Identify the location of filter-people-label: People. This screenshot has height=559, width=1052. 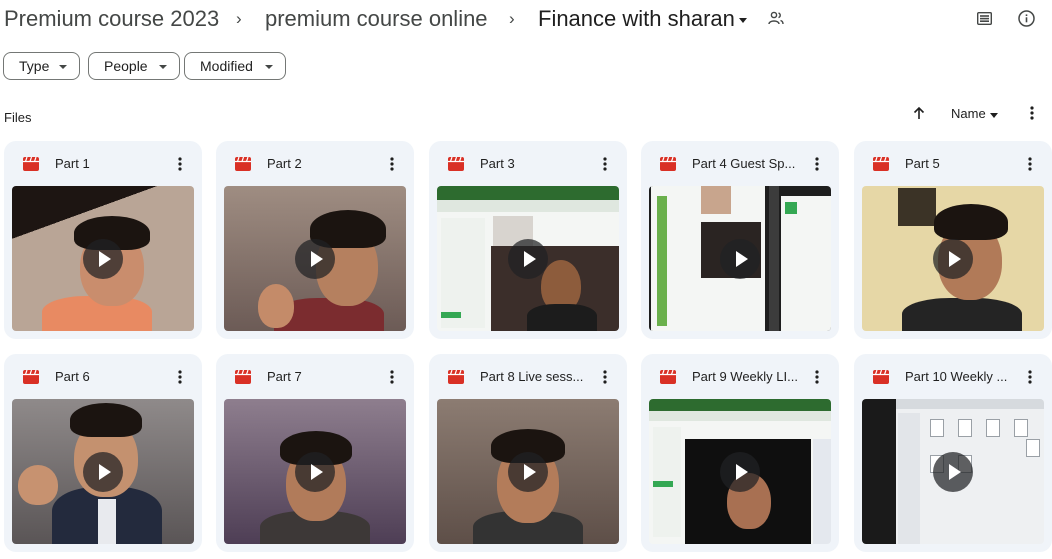
(126, 66).